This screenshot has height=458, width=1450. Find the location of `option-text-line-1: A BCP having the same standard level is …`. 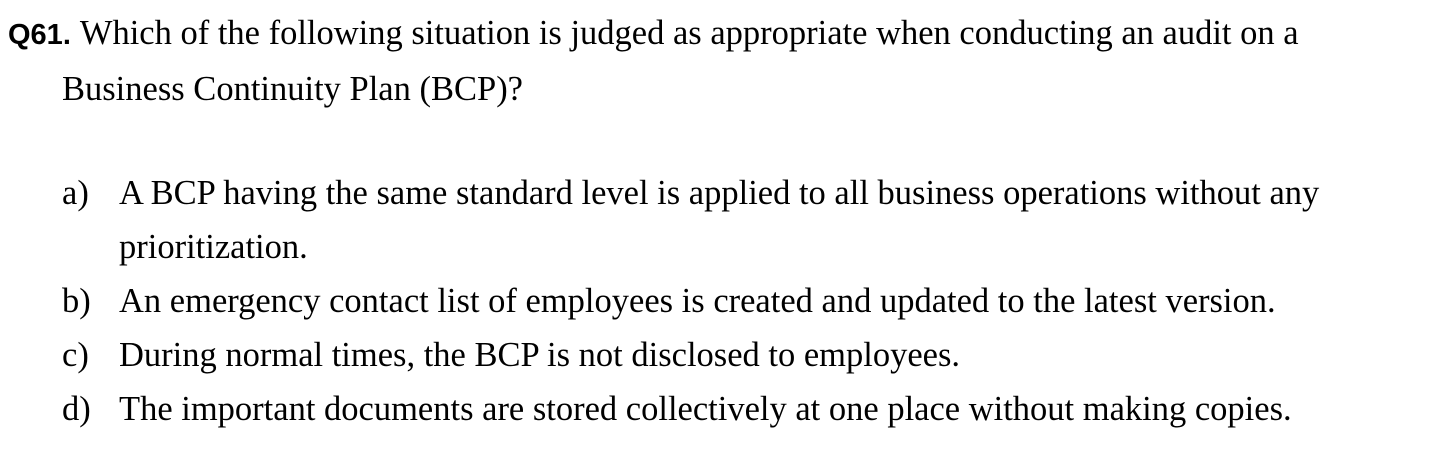

option-text-line-1: A BCP having the same standard level is … is located at coordinates (719, 193).